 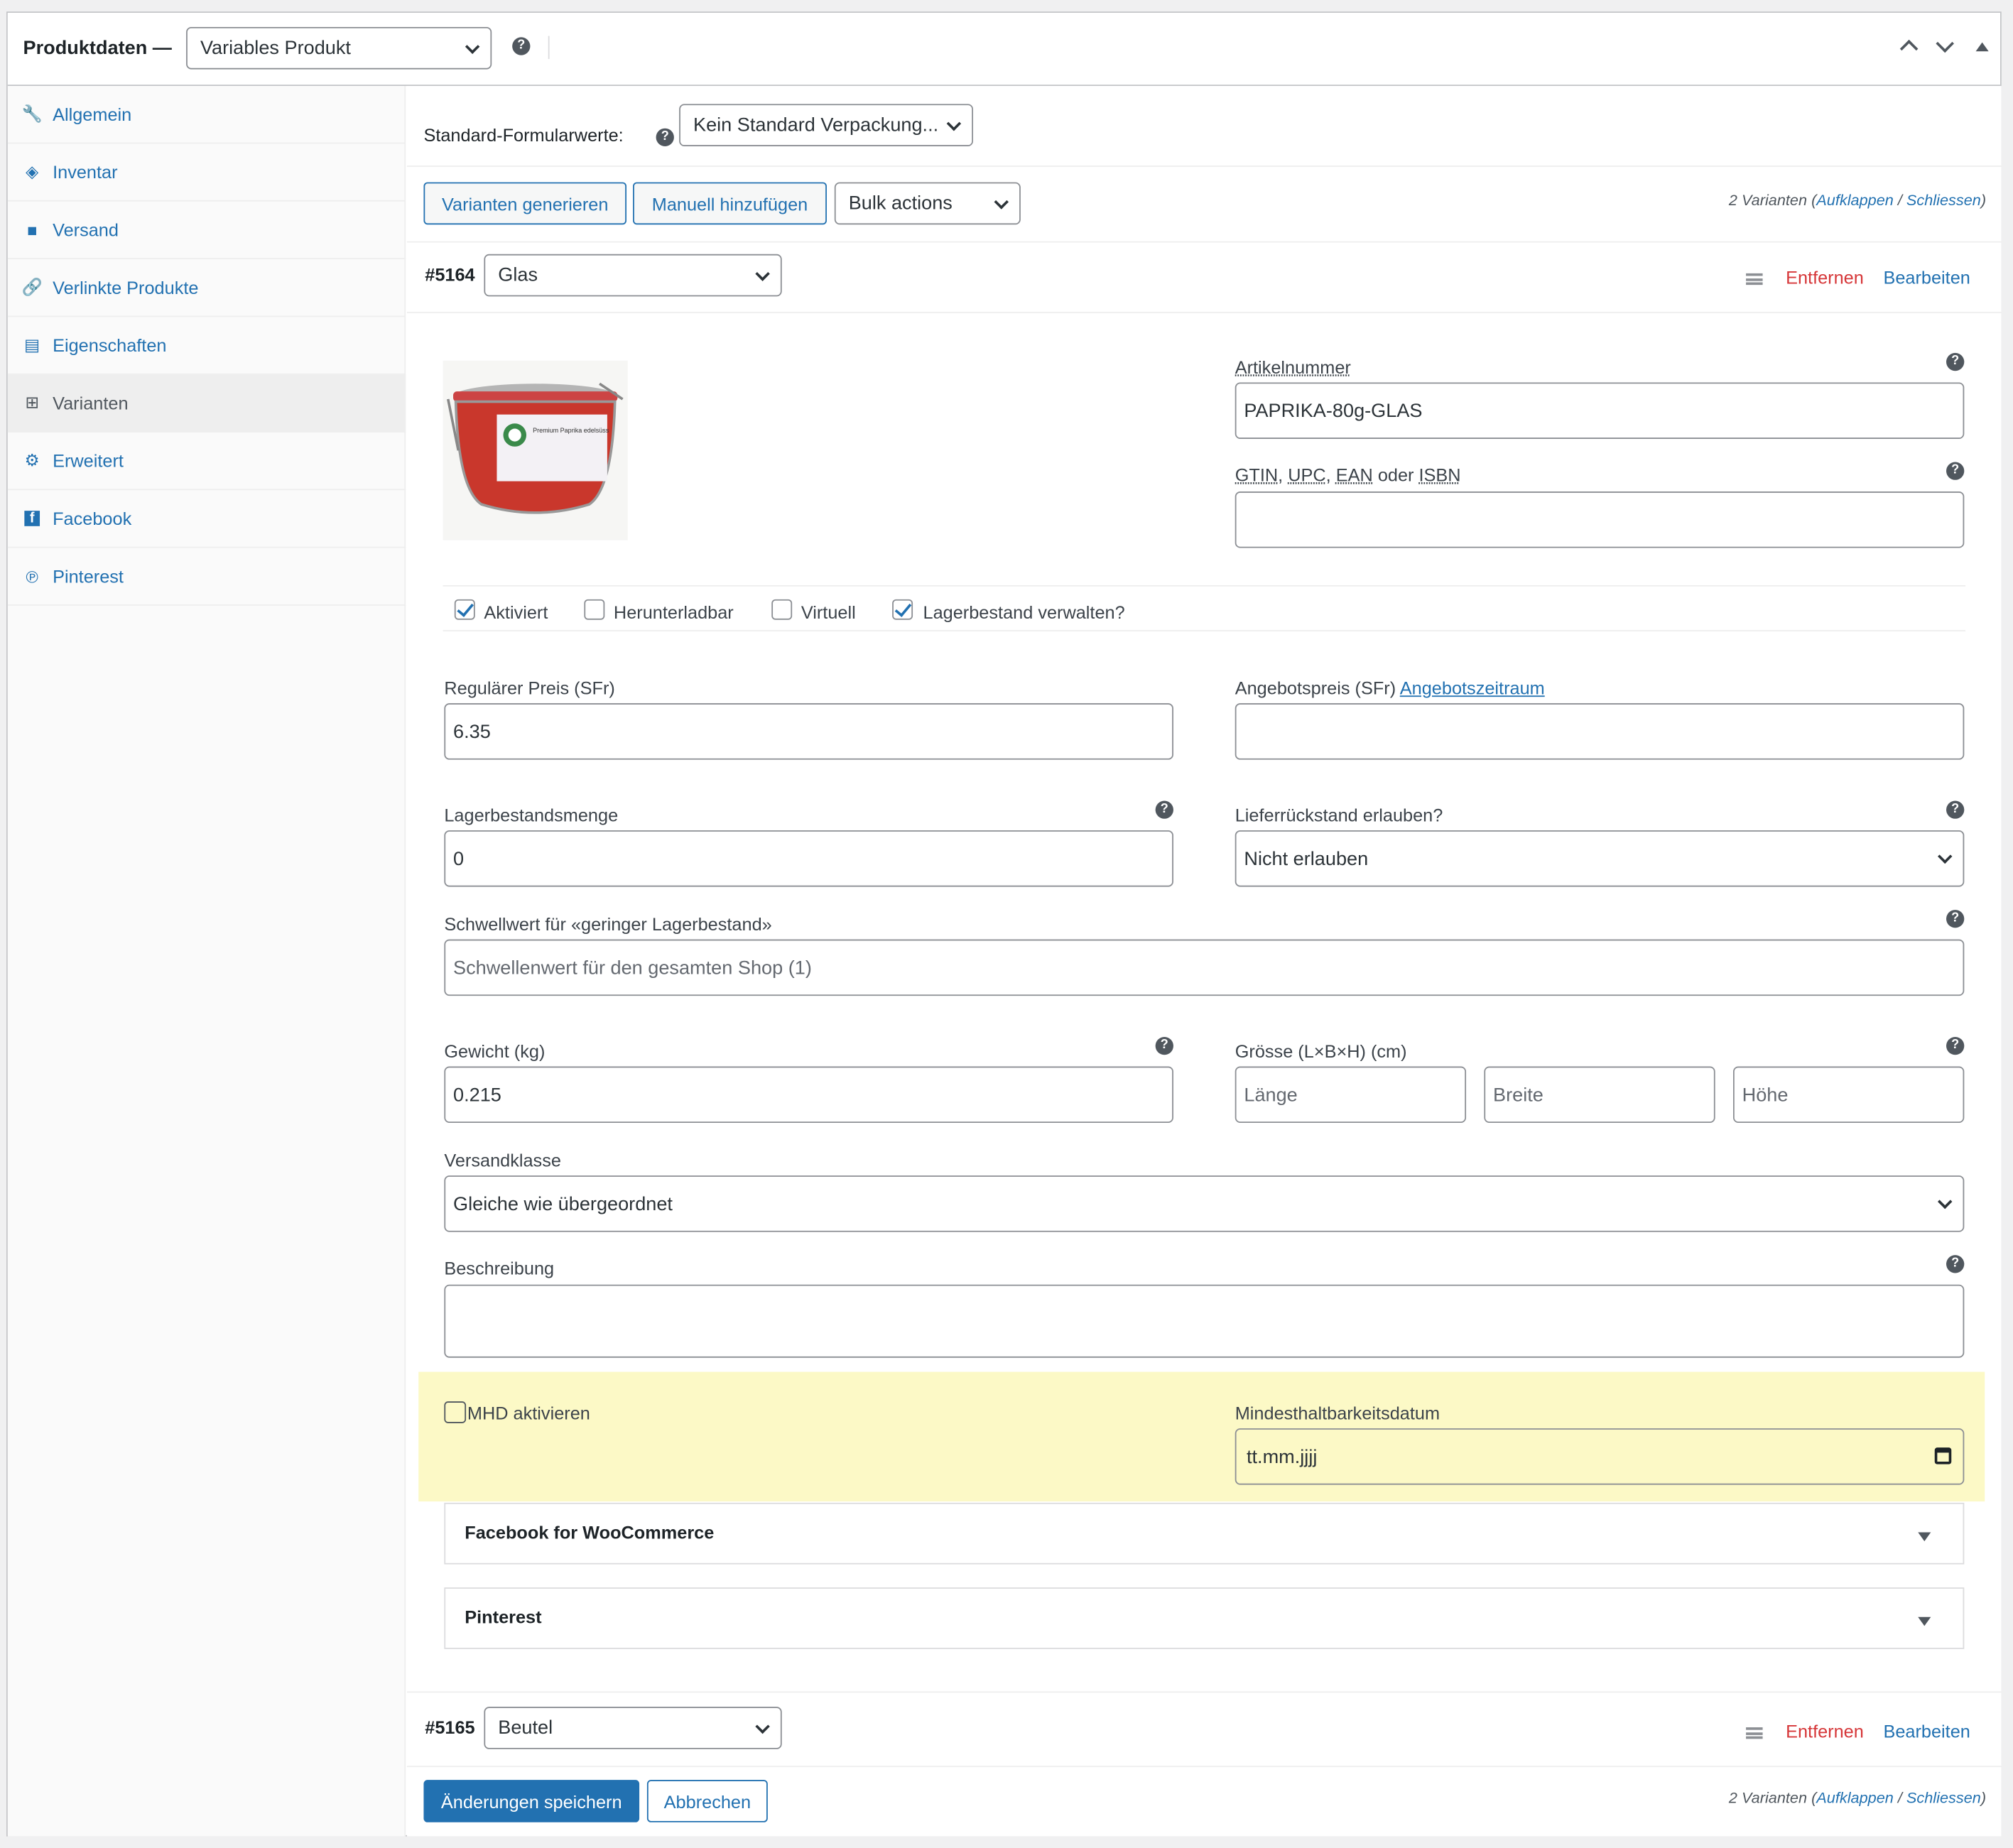 I want to click on sidebar-item-label: Varianten, so click(x=91, y=402).